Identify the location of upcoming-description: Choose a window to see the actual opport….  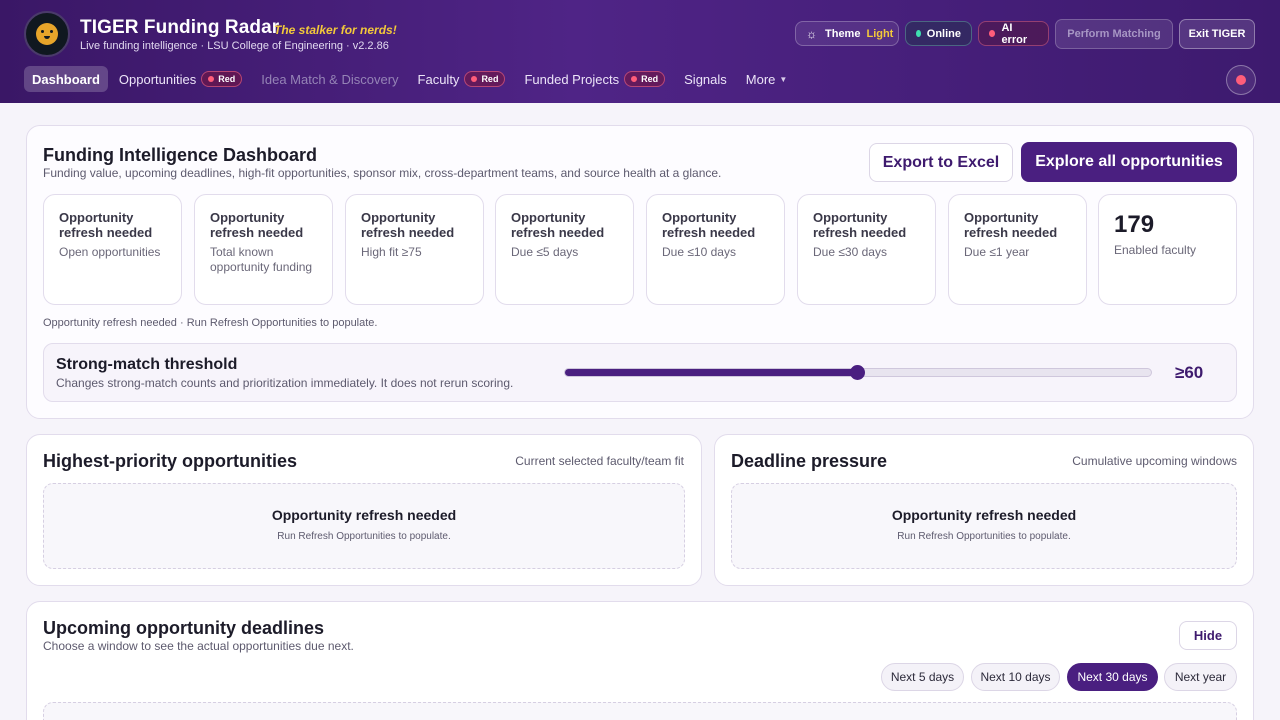
(198, 646).